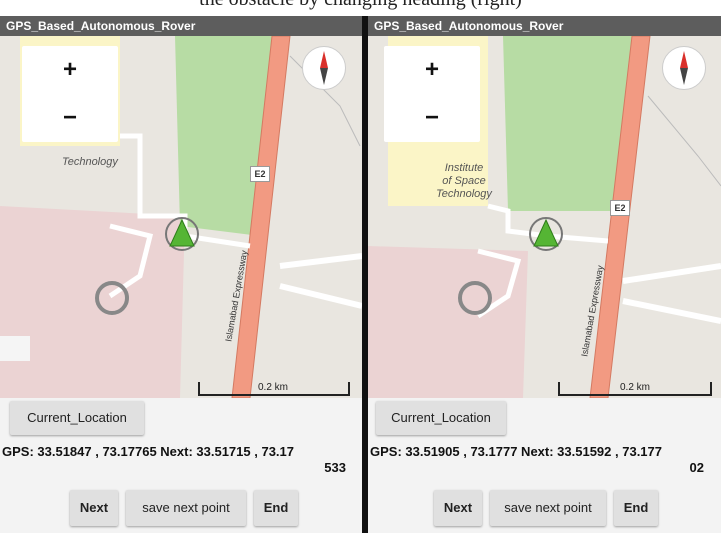 The width and height of the screenshot is (721, 533). I want to click on place-line-1: Institute, so click(464, 168).